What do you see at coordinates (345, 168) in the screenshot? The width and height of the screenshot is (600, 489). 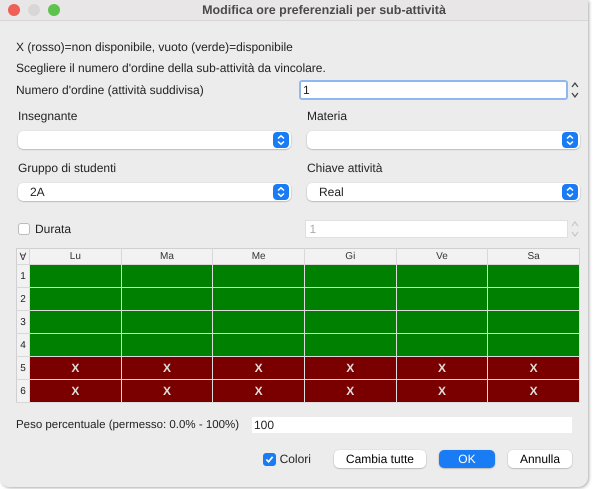 I see `field-label: Chiave attività` at bounding box center [345, 168].